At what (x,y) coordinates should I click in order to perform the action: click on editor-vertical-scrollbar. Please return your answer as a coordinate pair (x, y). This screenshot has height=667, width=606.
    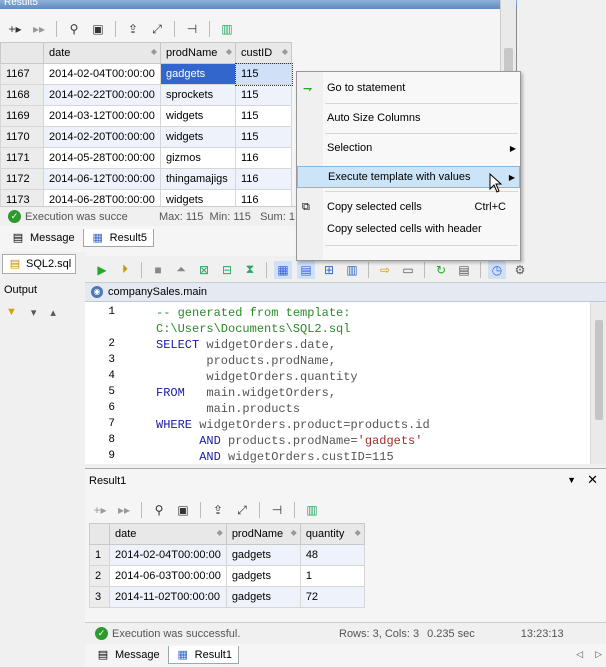
    Looking at the image, I should click on (598, 383).